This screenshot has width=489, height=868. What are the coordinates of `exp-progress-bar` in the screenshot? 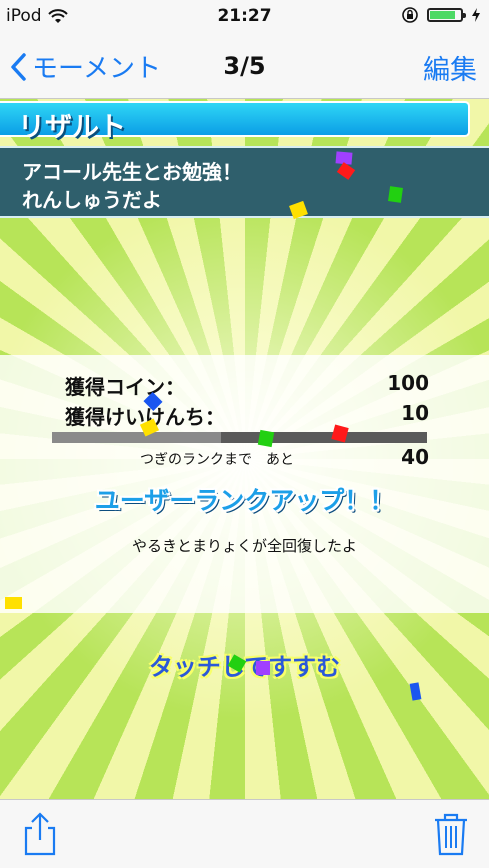 It's located at (239, 437).